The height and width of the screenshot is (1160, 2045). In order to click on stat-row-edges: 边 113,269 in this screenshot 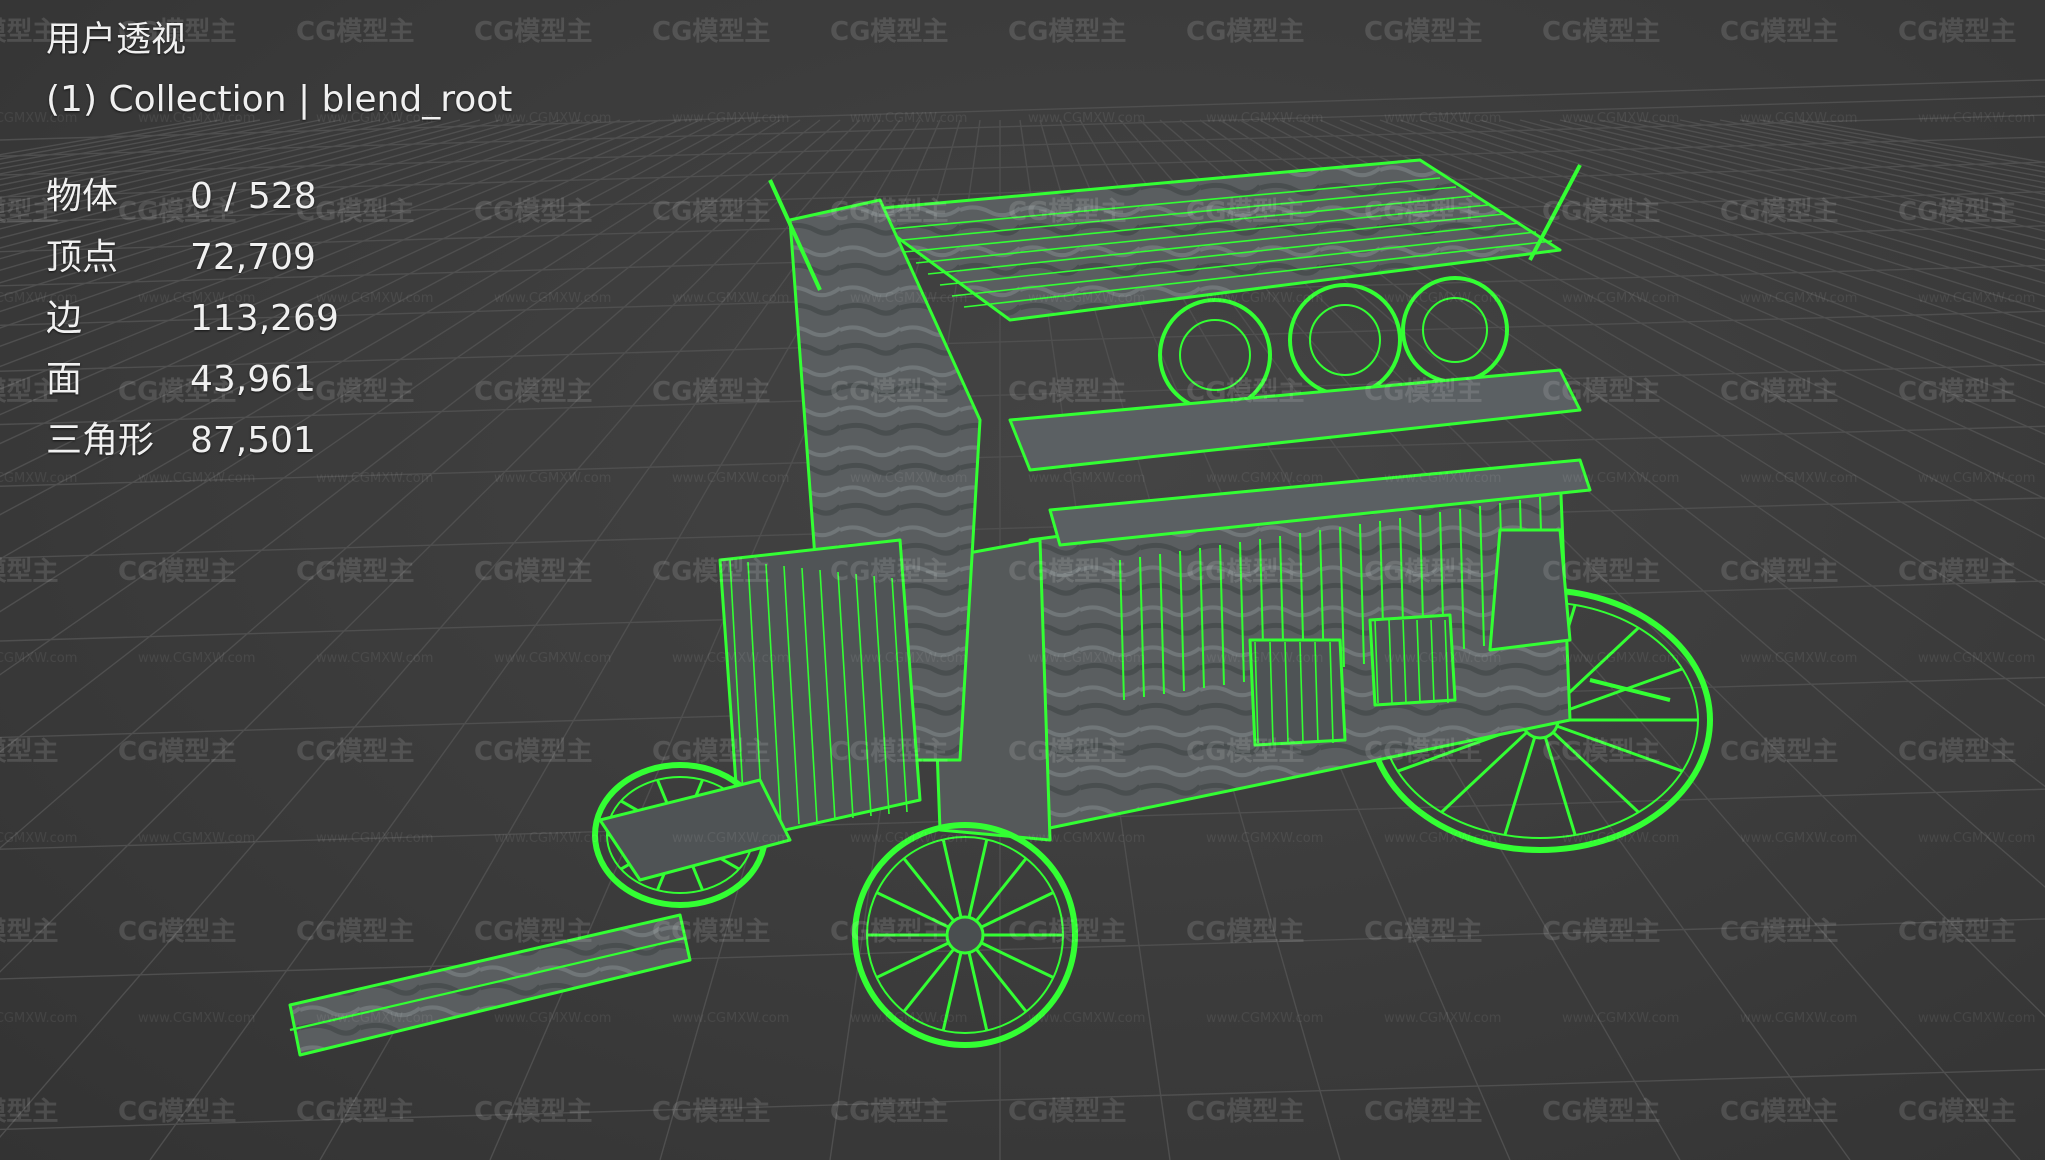, I will do `click(279, 318)`.